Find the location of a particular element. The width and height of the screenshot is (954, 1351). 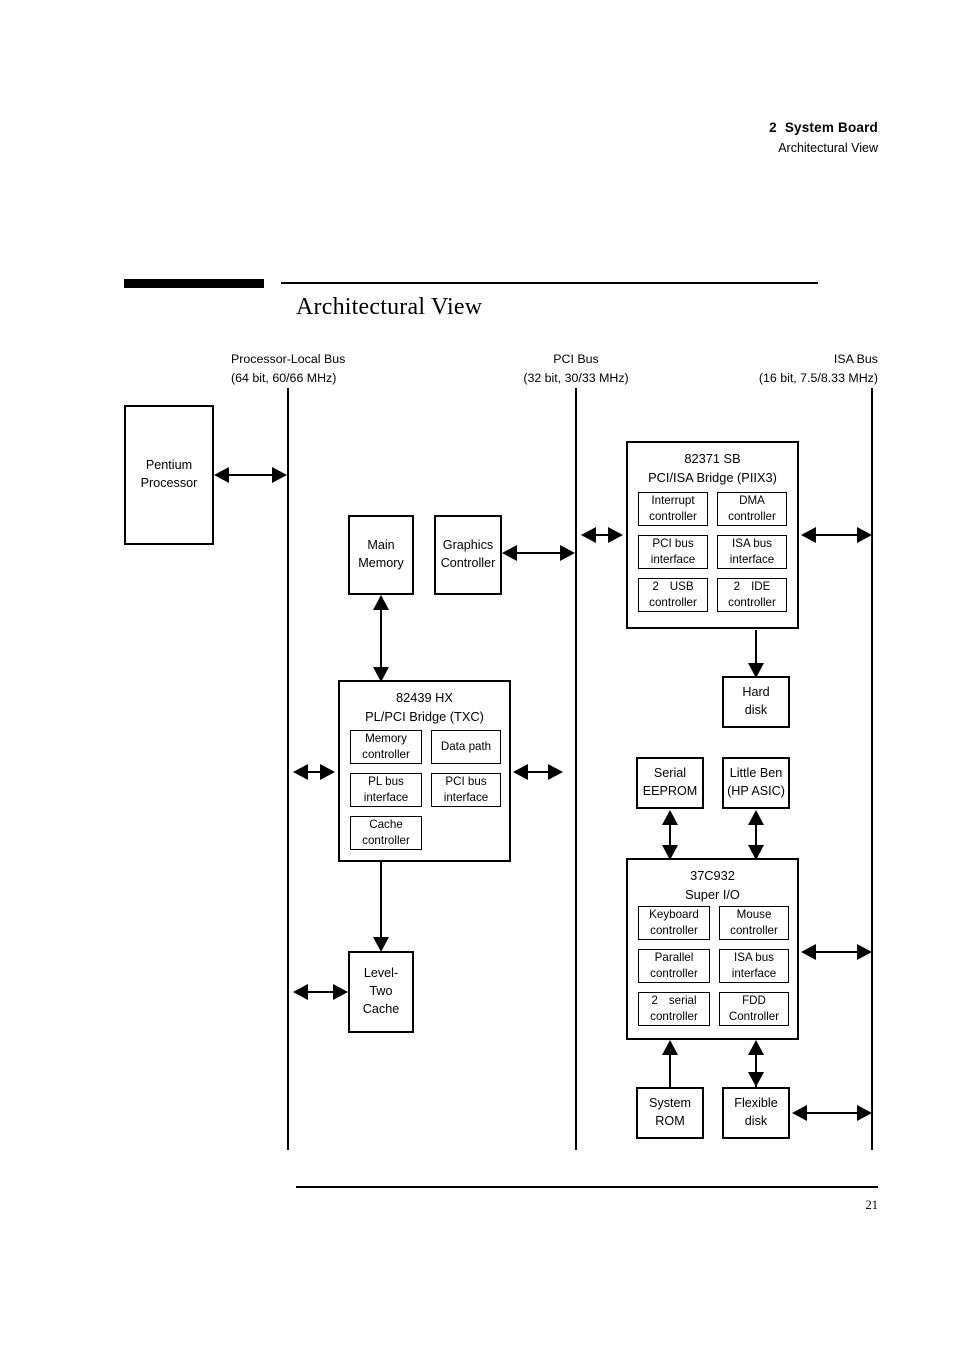

unit-usb-controller: 2 USB controller is located at coordinates (673, 595).